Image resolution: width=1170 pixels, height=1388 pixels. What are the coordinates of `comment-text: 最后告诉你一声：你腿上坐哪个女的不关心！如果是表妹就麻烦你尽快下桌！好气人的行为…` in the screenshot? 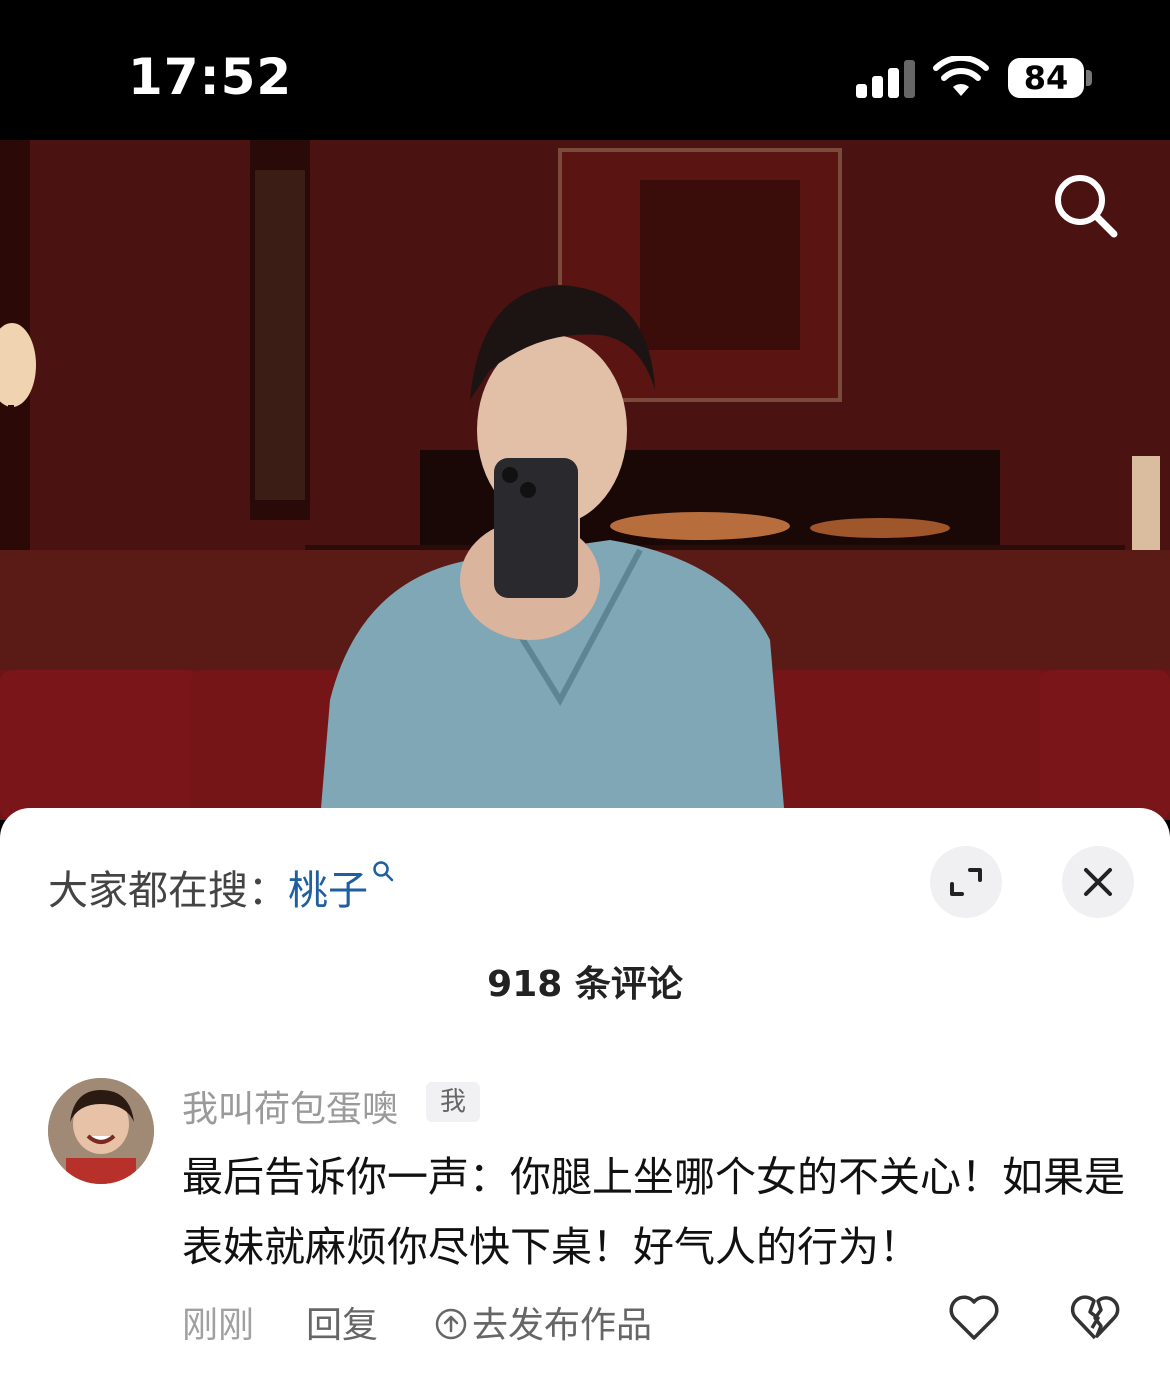 It's located at (657, 1212).